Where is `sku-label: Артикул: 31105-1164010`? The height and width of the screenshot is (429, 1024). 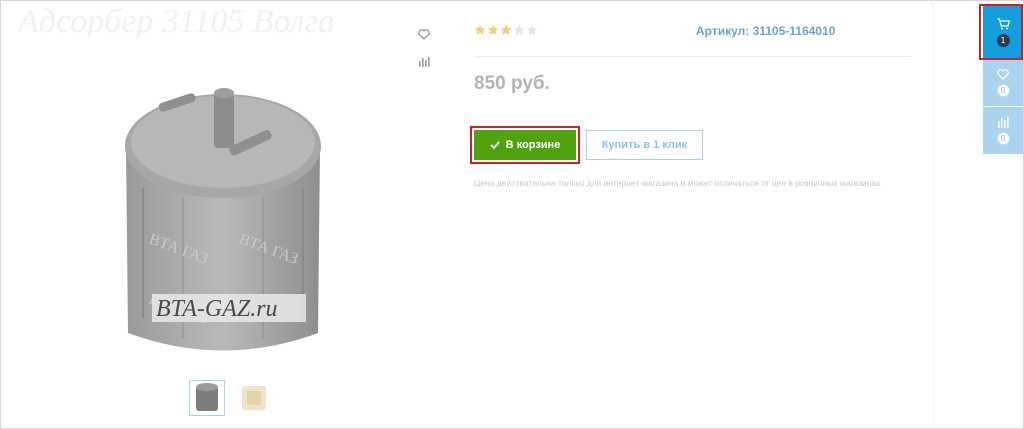 sku-label: Артикул: 31105-1164010 is located at coordinates (766, 31).